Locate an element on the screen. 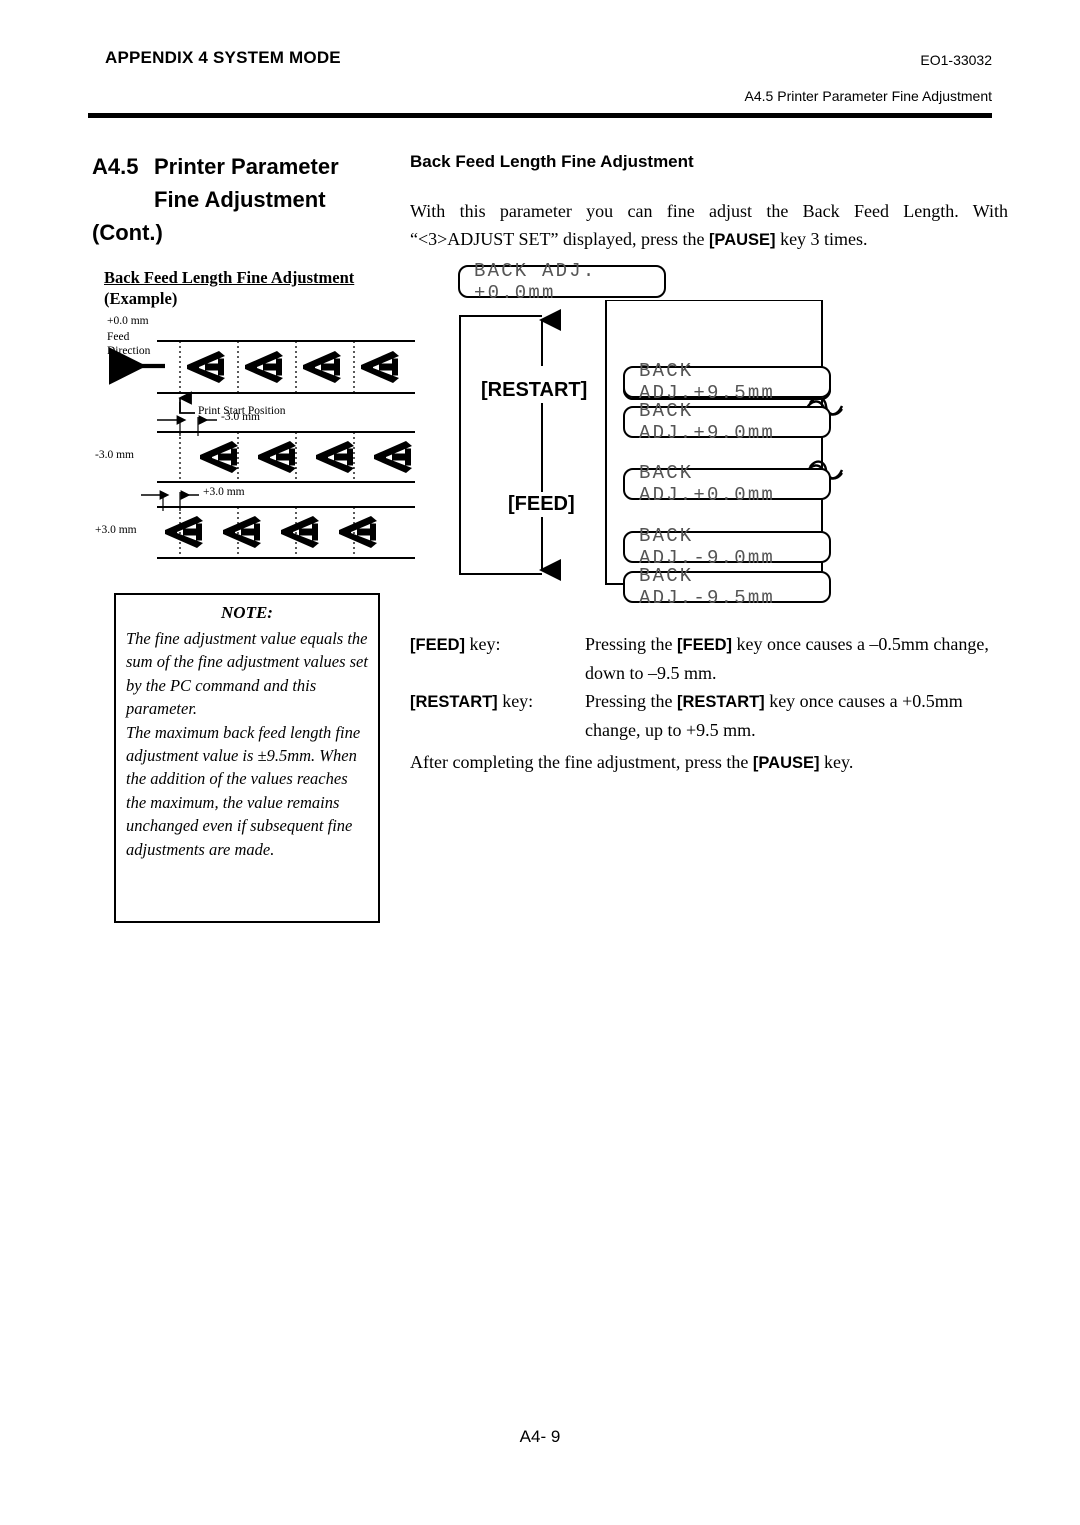 The width and height of the screenshot is (1080, 1525). feed-key-name: [FEED] is located at coordinates (437, 645).